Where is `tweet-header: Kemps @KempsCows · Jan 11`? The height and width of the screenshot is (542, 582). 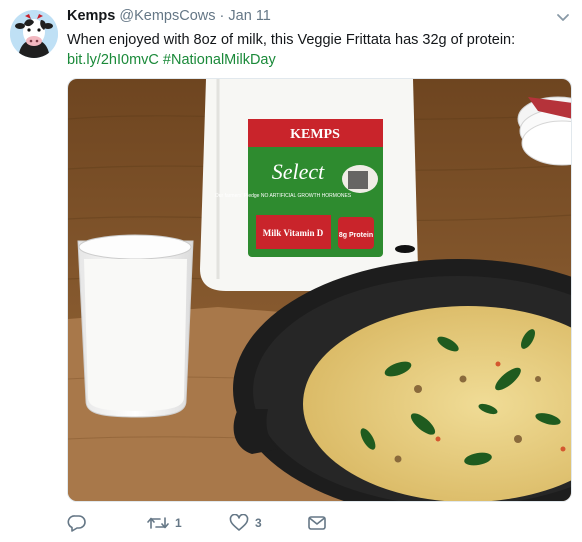 tweet-header: Kemps @KempsCows · Jan 11 is located at coordinates (169, 16).